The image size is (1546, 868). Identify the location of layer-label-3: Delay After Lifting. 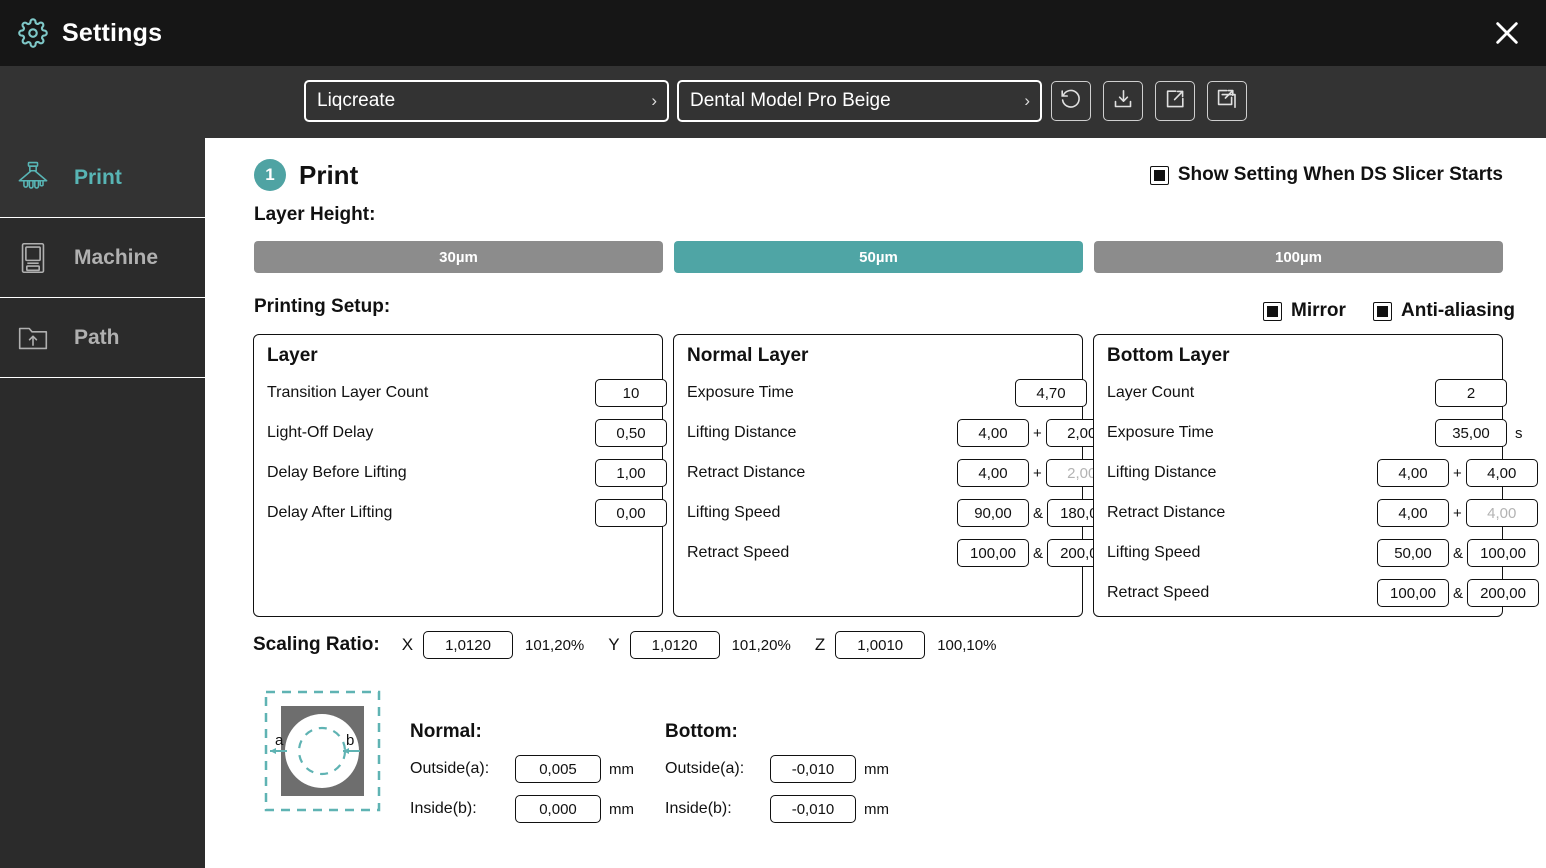
(330, 512).